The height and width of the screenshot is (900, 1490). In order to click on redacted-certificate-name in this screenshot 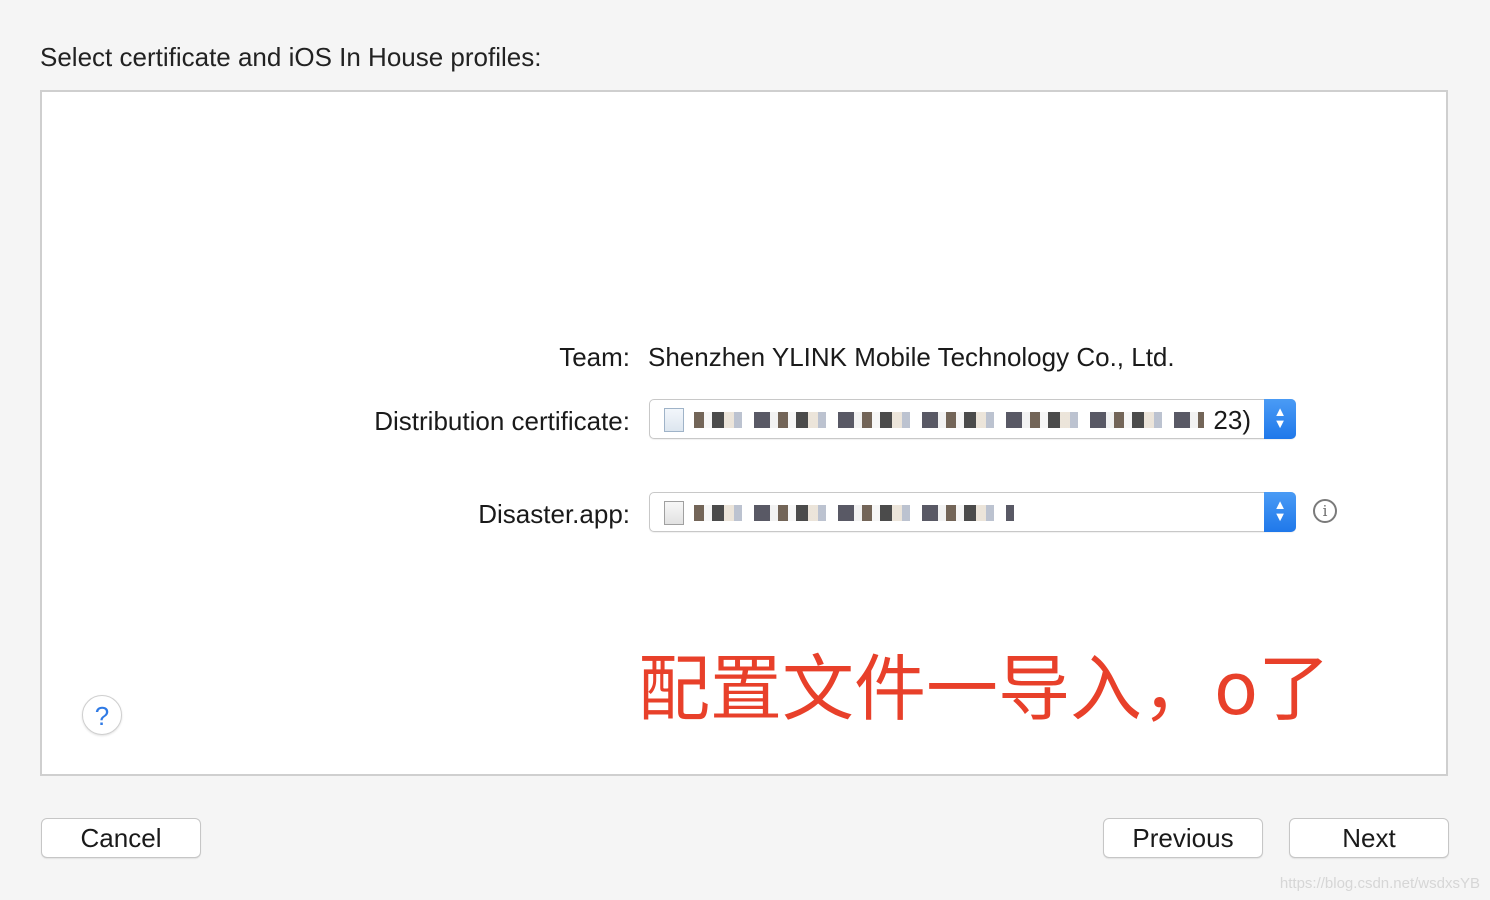, I will do `click(949, 420)`.